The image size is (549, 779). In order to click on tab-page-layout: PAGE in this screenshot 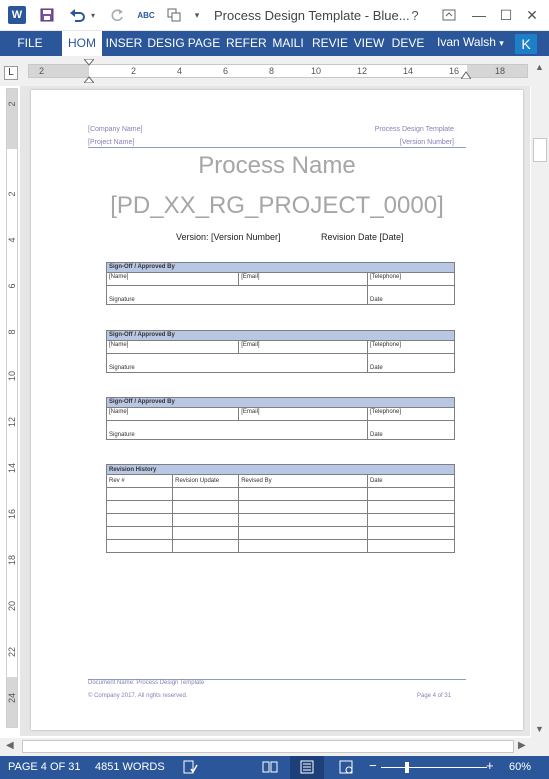, I will do `click(204, 43)`.